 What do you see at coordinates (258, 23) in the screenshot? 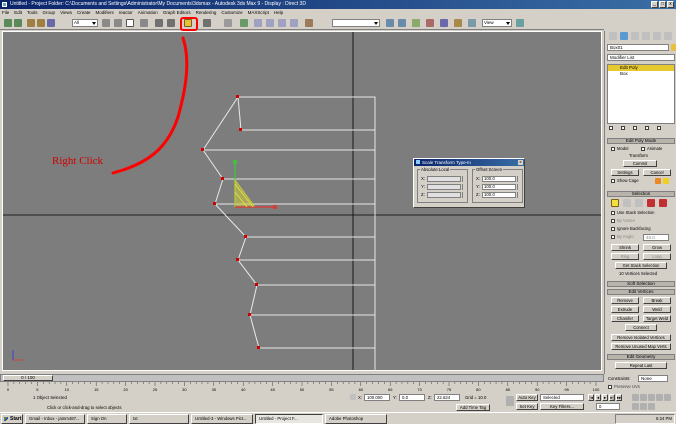
I see `snaps-toggle-icon` at bounding box center [258, 23].